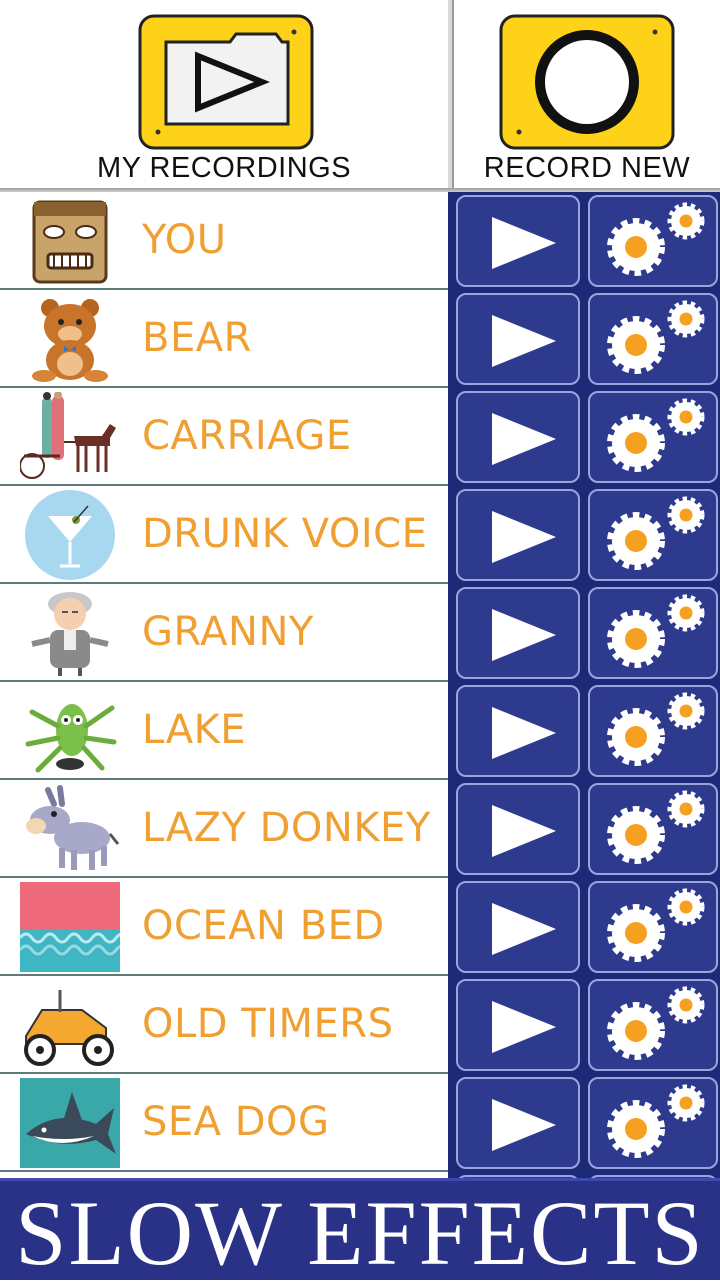  Describe the element at coordinates (73, 827) in the screenshot. I see `donkey-icon` at that location.